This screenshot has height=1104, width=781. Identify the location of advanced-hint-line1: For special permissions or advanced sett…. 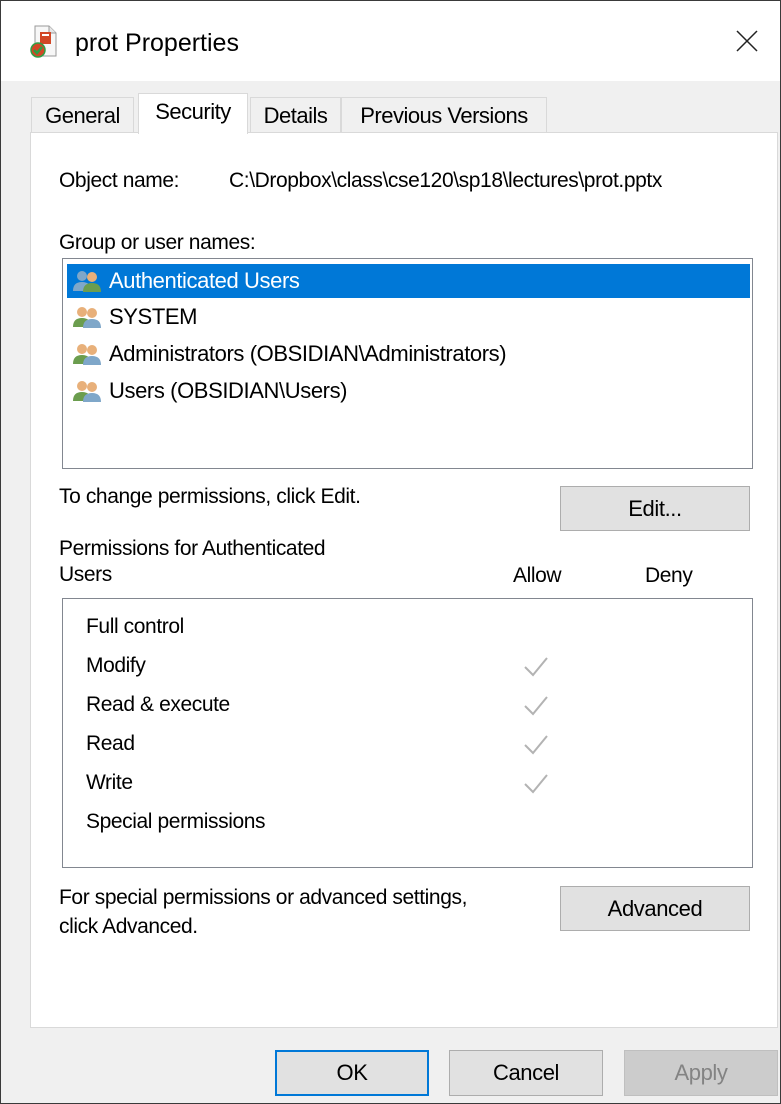
(263, 897).